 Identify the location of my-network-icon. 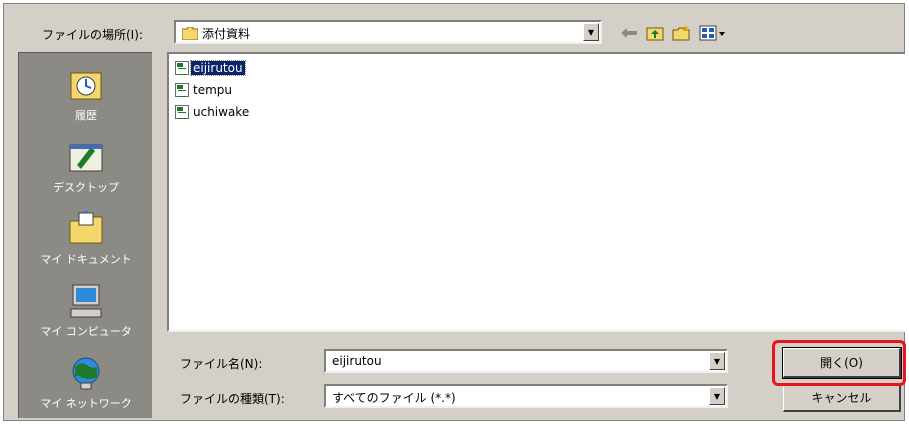
(86, 373).